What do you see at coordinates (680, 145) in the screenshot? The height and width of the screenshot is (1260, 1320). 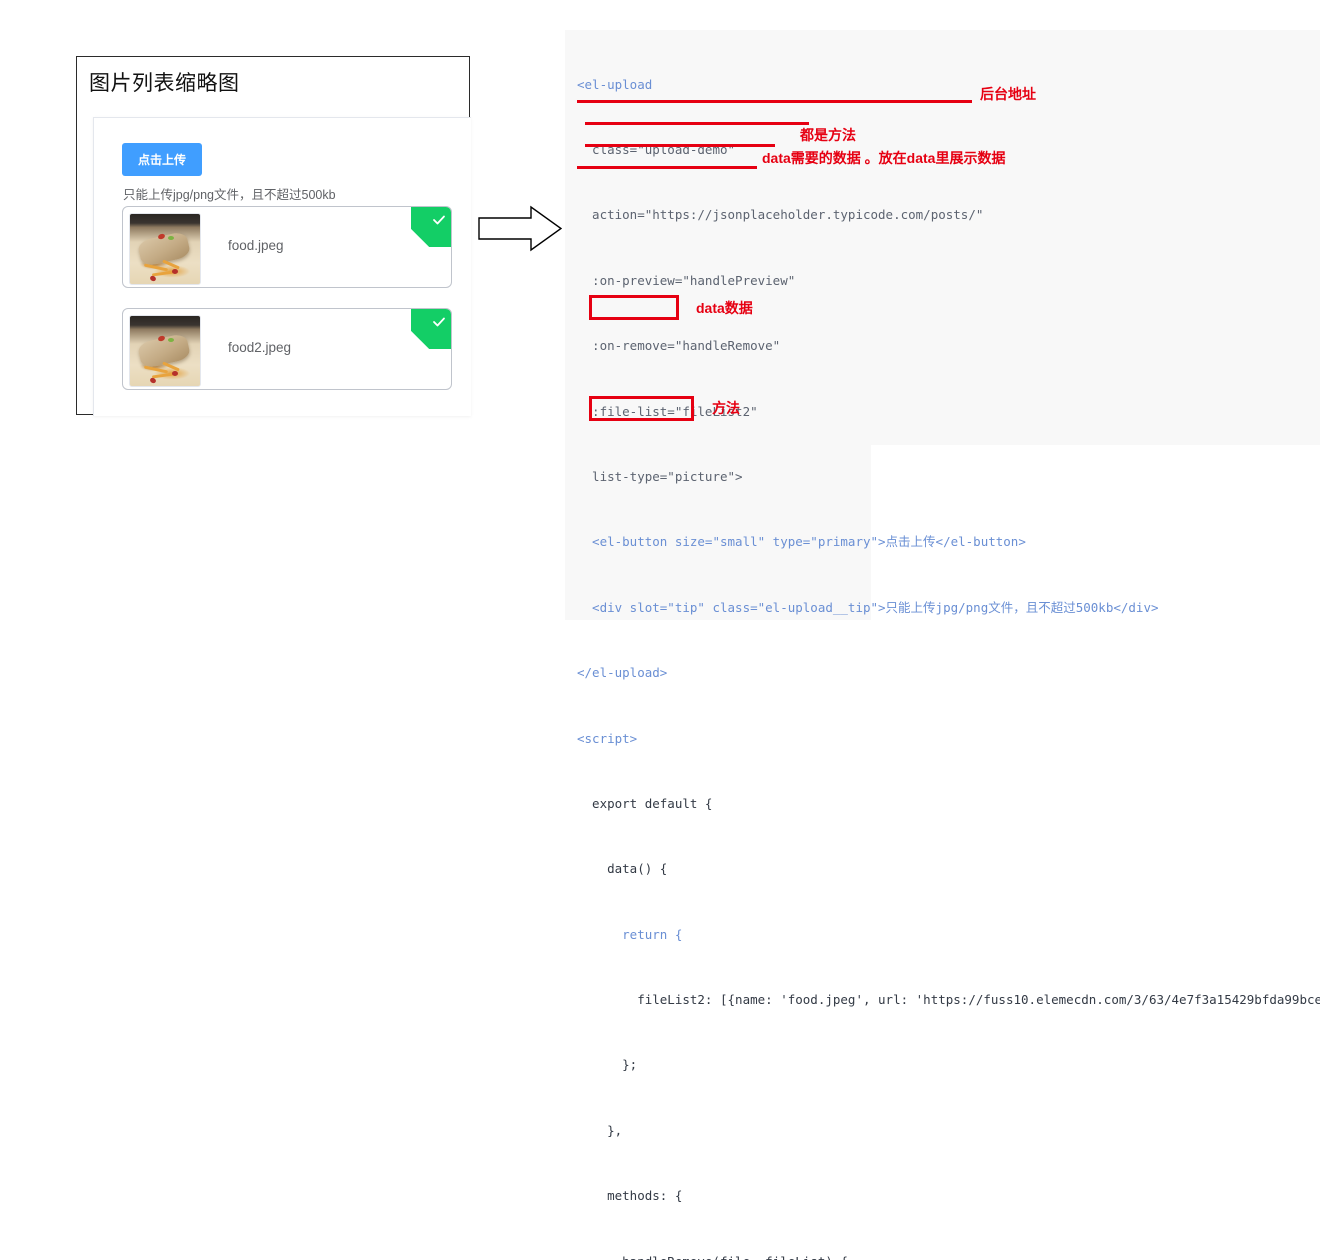 I see `annotation-underline-on-remove` at bounding box center [680, 145].